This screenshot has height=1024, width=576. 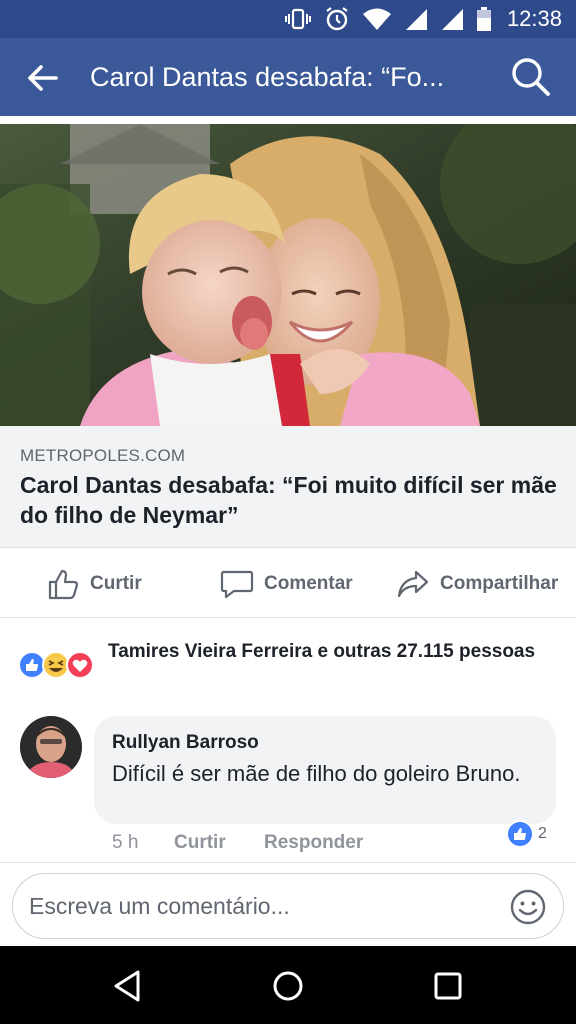 I want to click on comment-like-button: Curtir, so click(x=200, y=843).